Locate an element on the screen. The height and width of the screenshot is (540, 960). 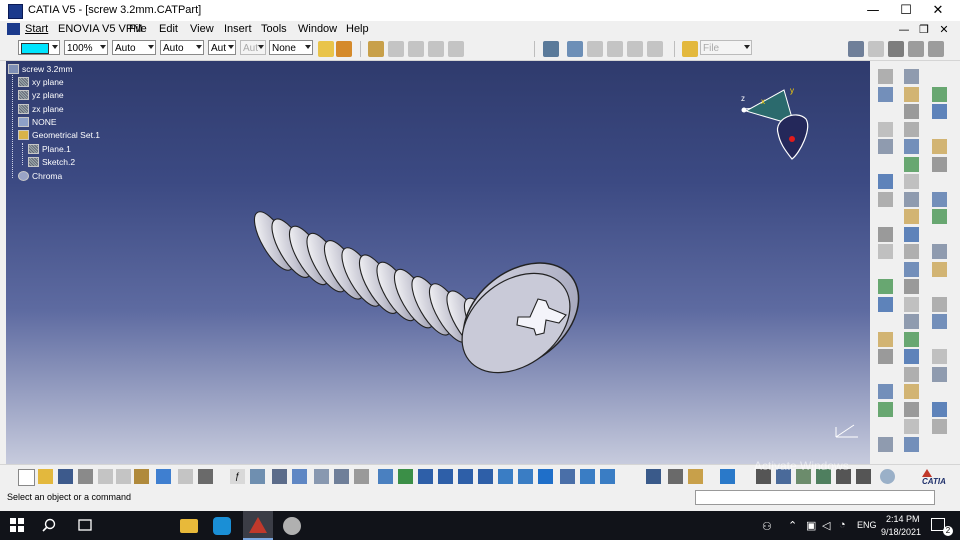
tree-item-chroma: Chroma is located at coordinates (40, 176).